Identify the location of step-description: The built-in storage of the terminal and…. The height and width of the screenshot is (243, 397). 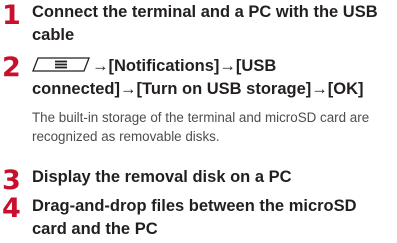
(201, 127).